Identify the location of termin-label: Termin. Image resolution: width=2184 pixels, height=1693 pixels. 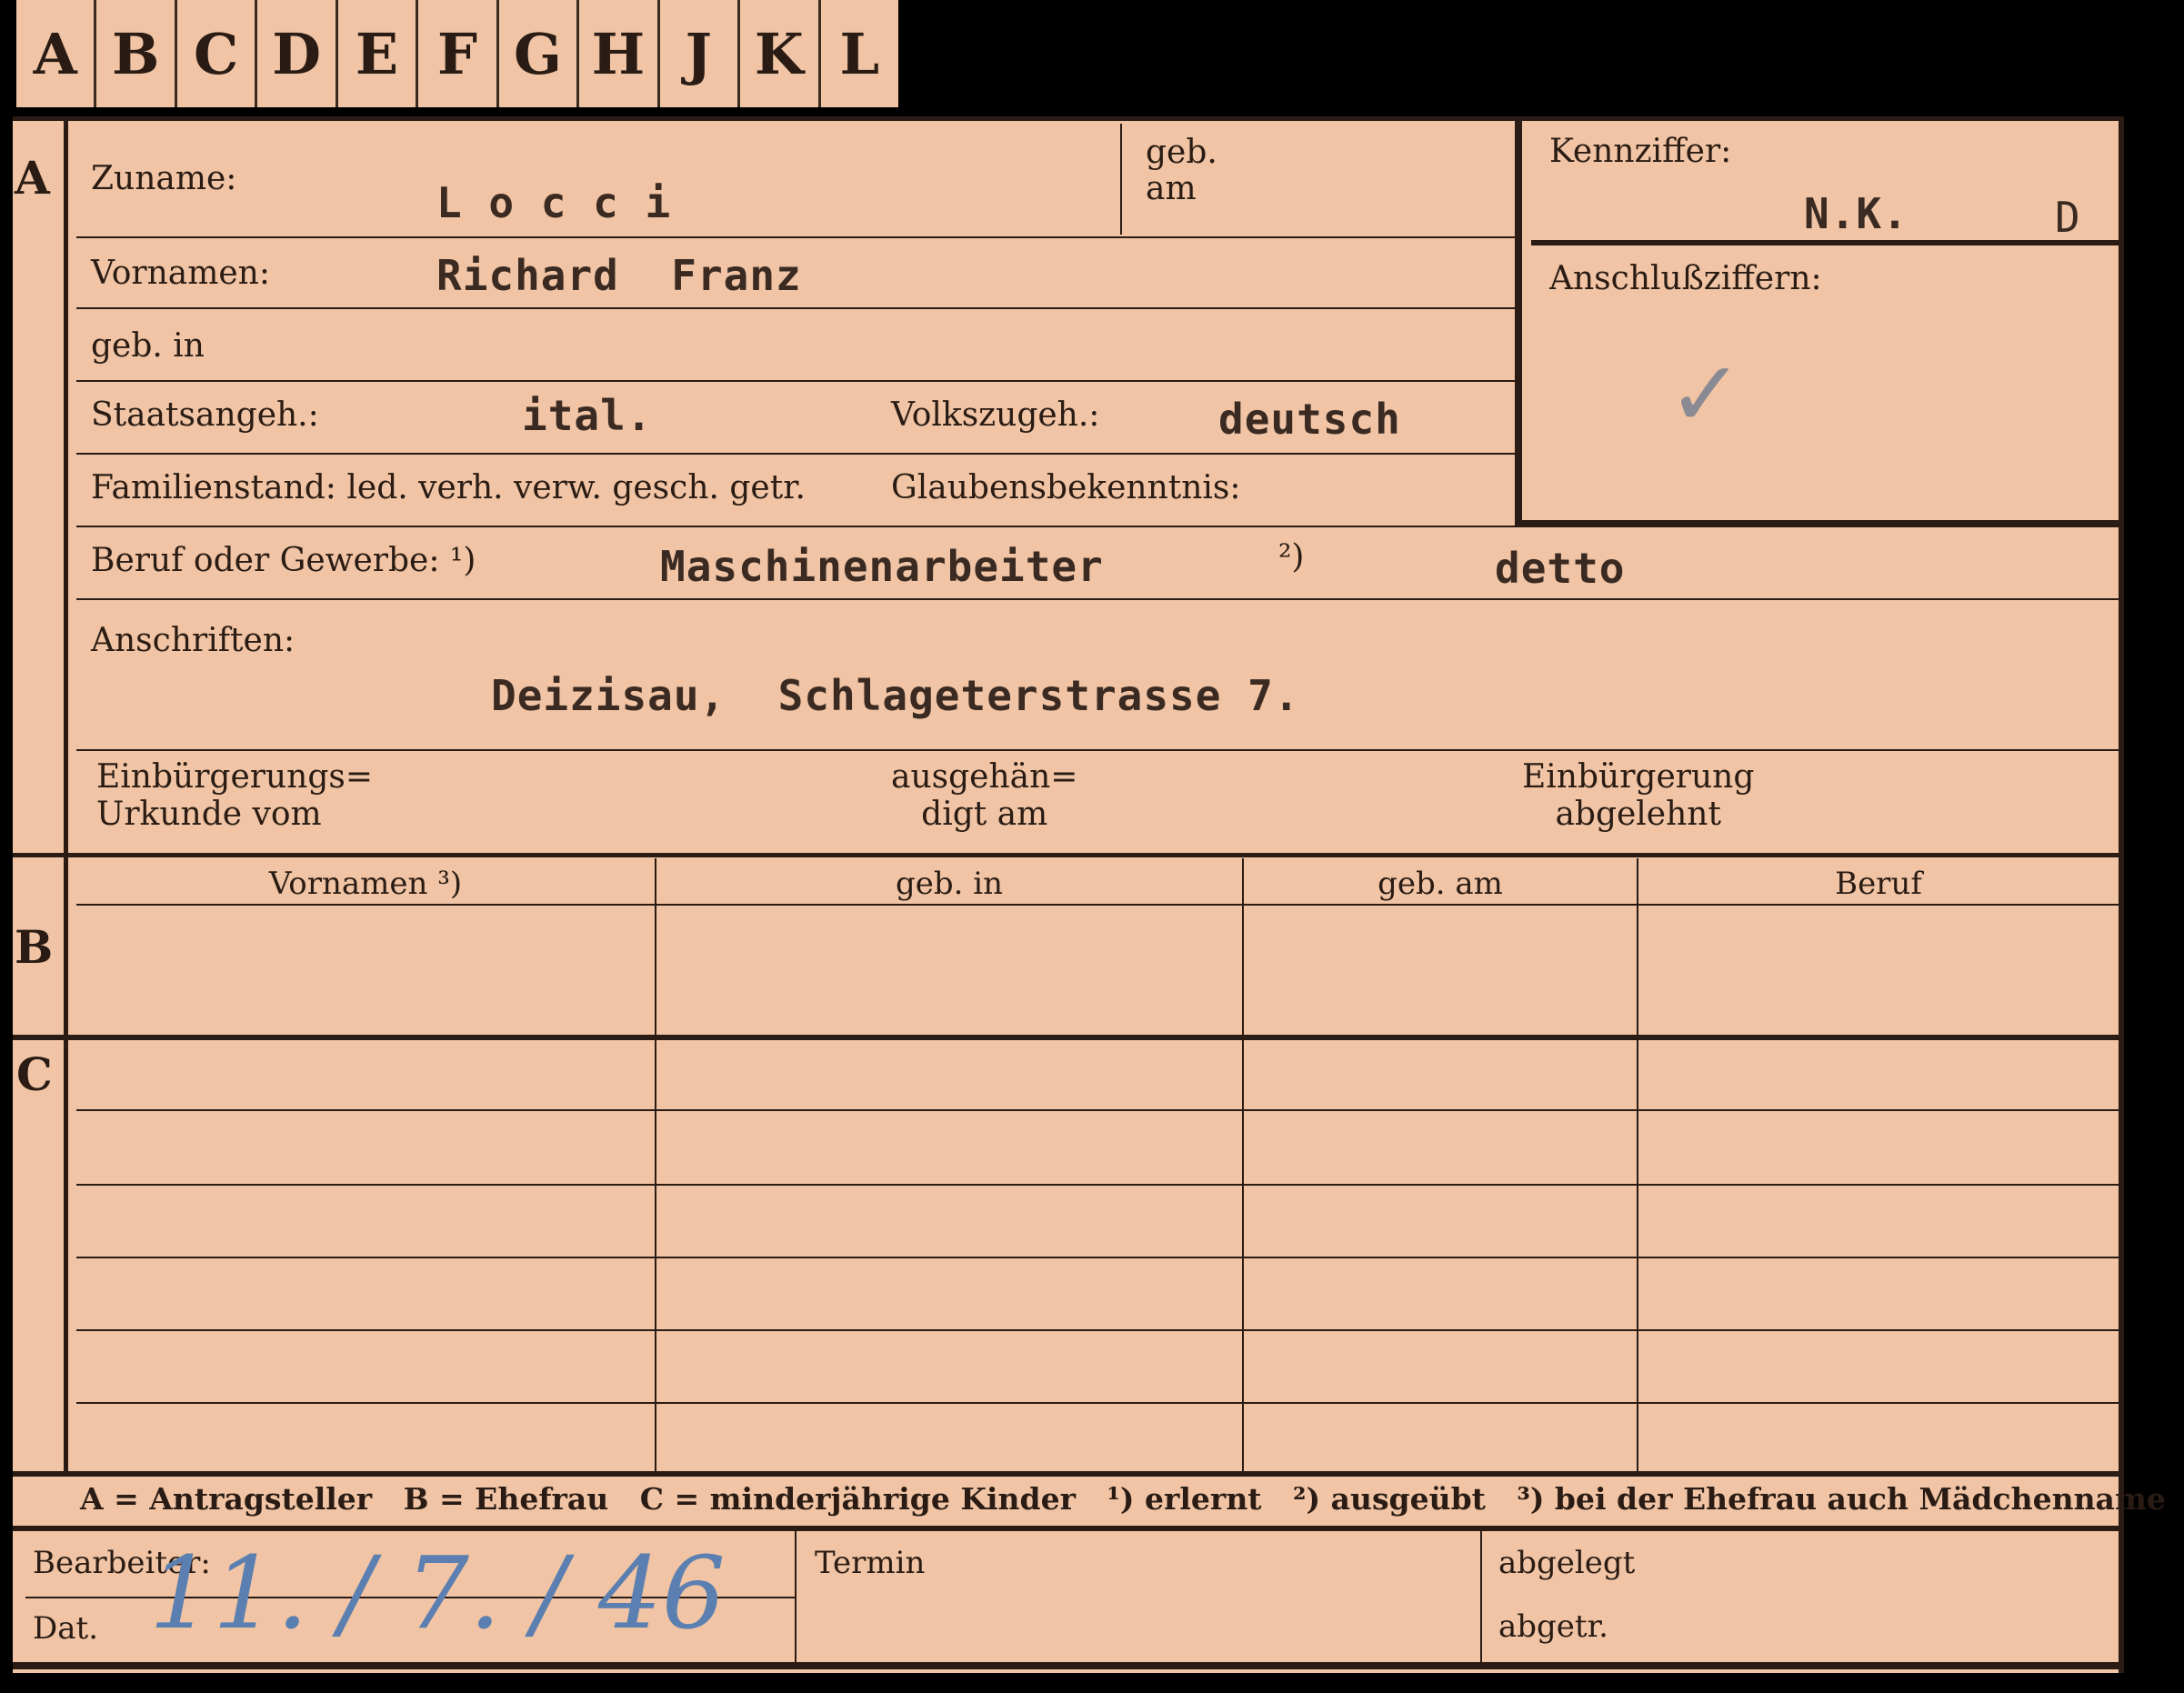
(871, 1563).